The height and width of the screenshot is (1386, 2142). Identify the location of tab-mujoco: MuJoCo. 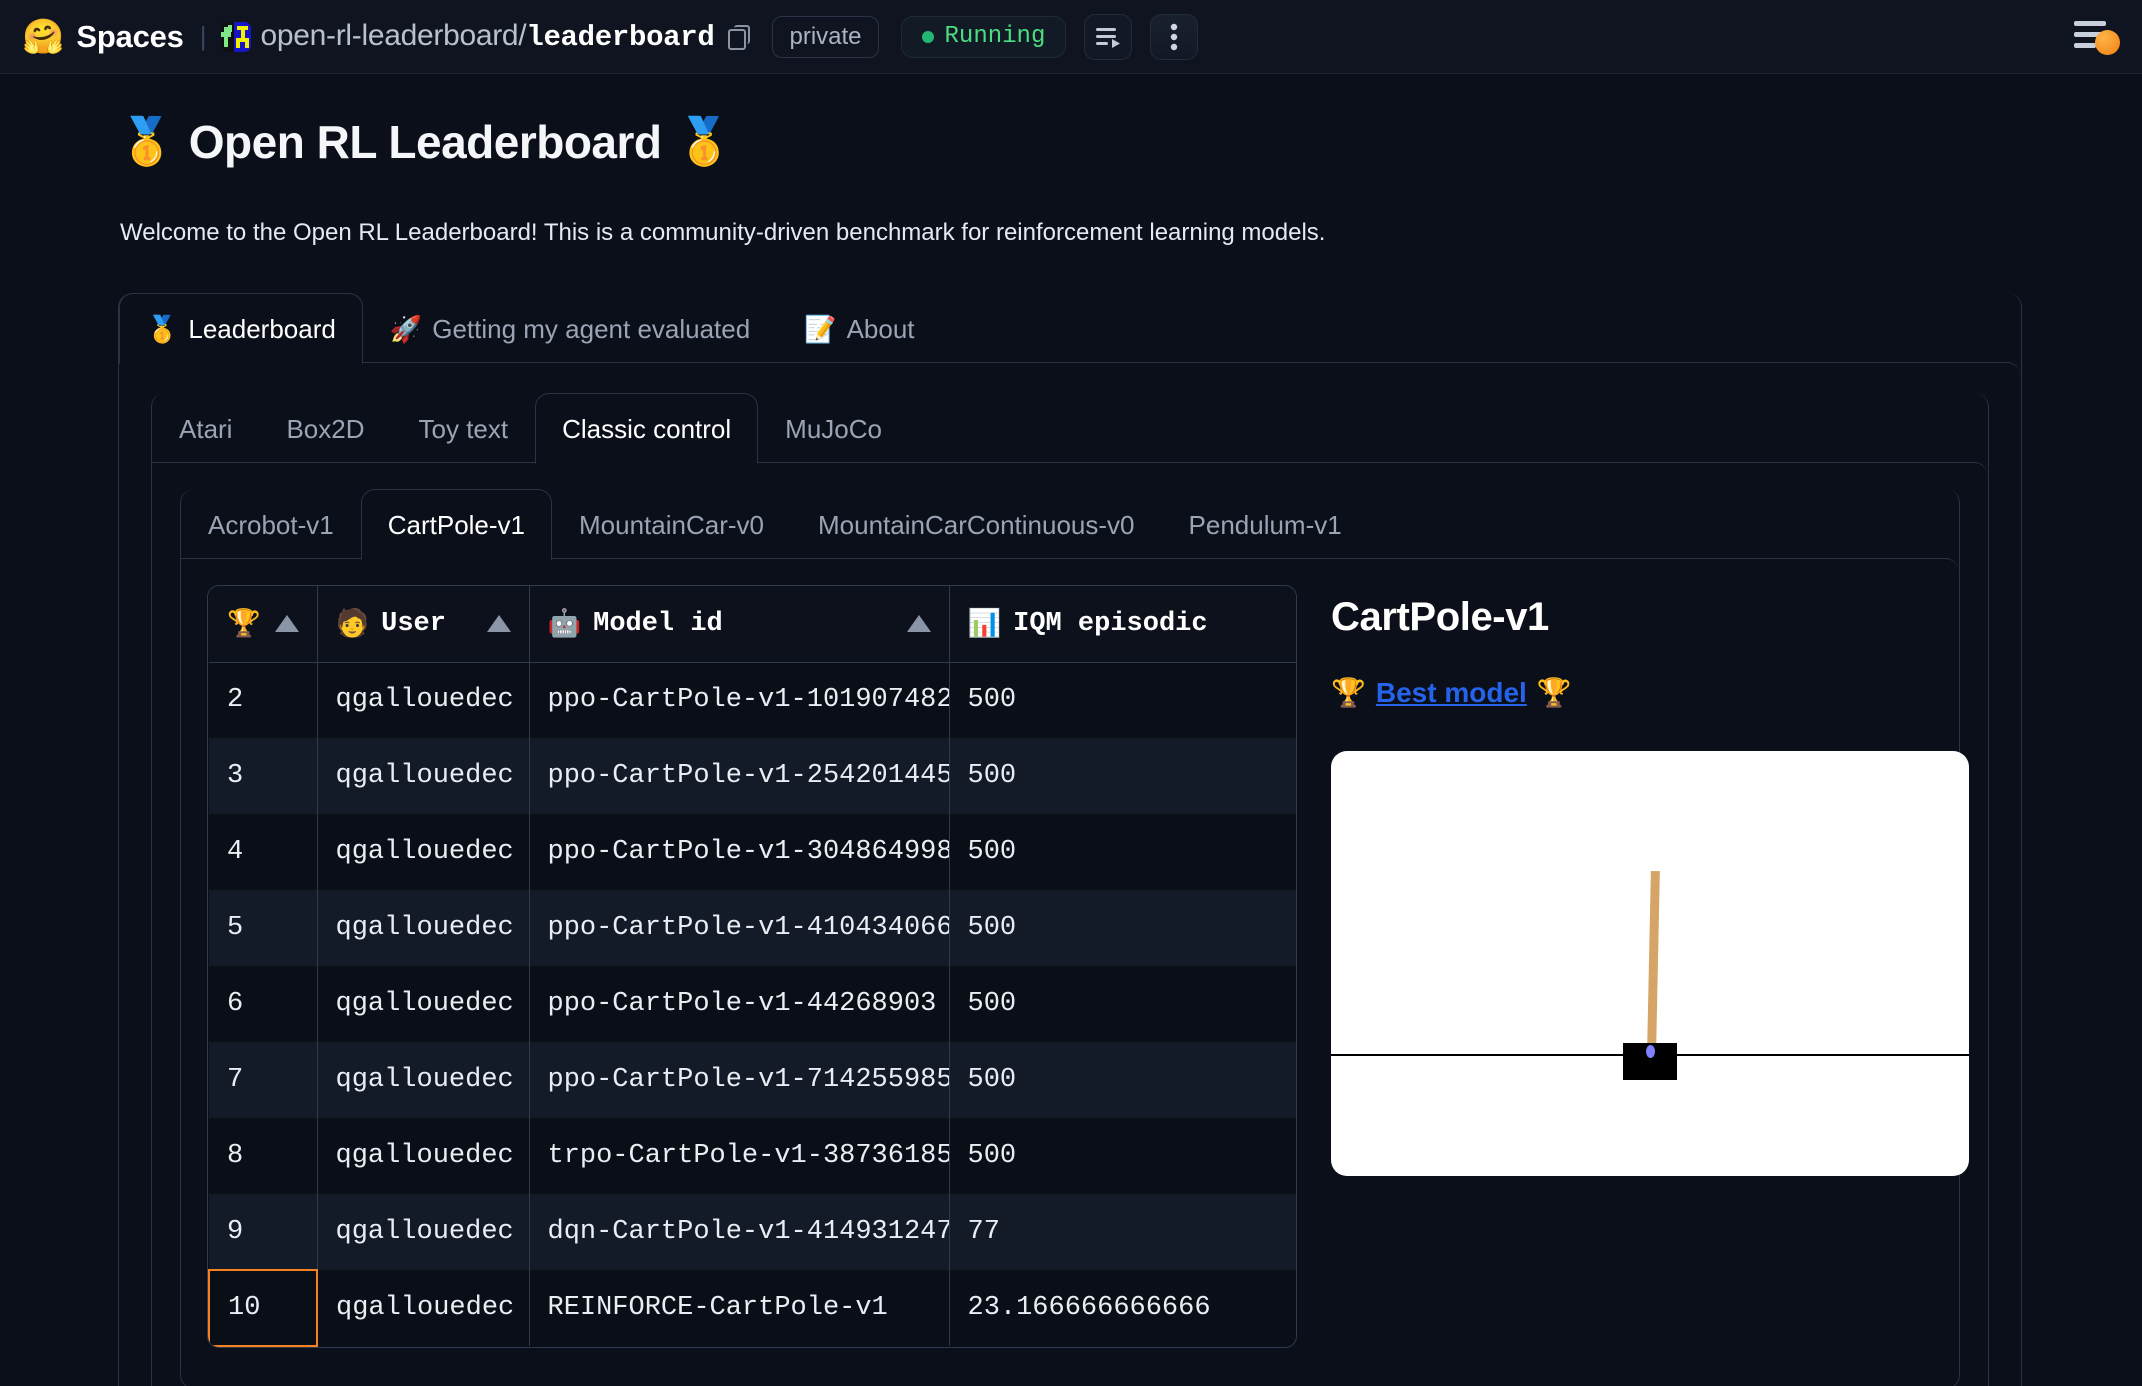
(833, 428).